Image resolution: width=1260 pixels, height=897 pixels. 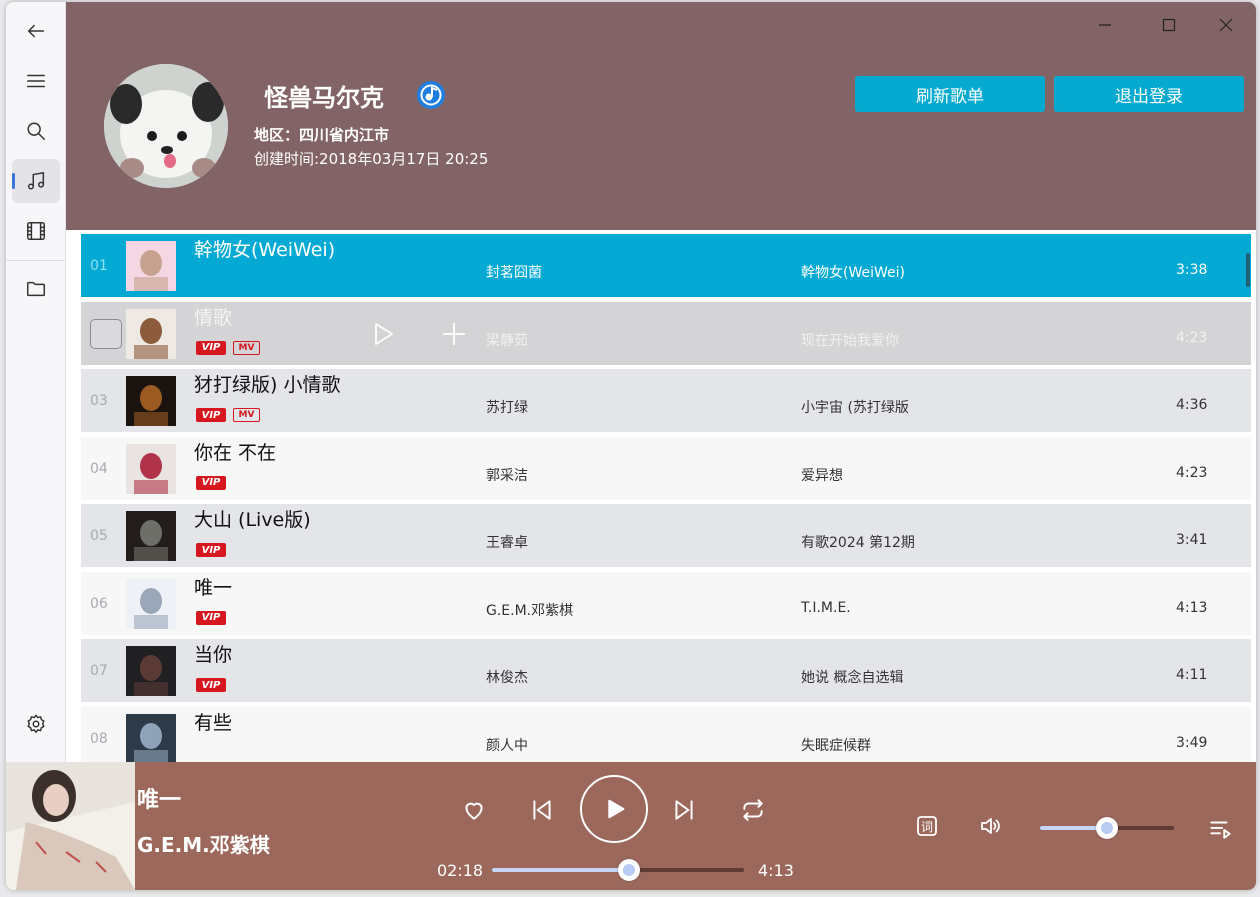 What do you see at coordinates (836, 745) in the screenshot?
I see `song-album: 失眠症候群` at bounding box center [836, 745].